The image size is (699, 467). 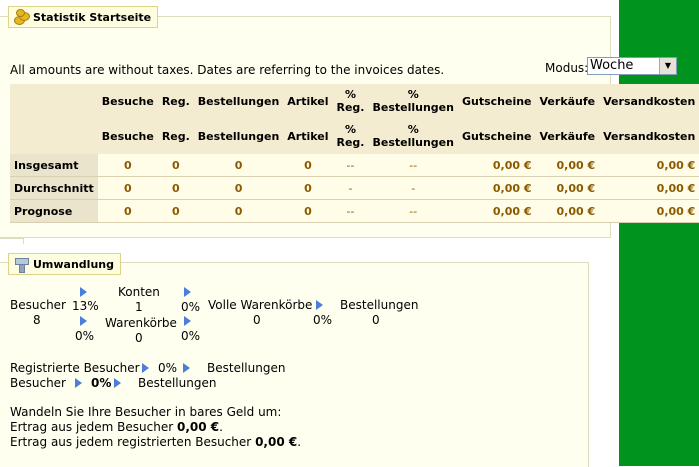 What do you see at coordinates (139, 338) in the screenshot?
I see `carts-value: 0` at bounding box center [139, 338].